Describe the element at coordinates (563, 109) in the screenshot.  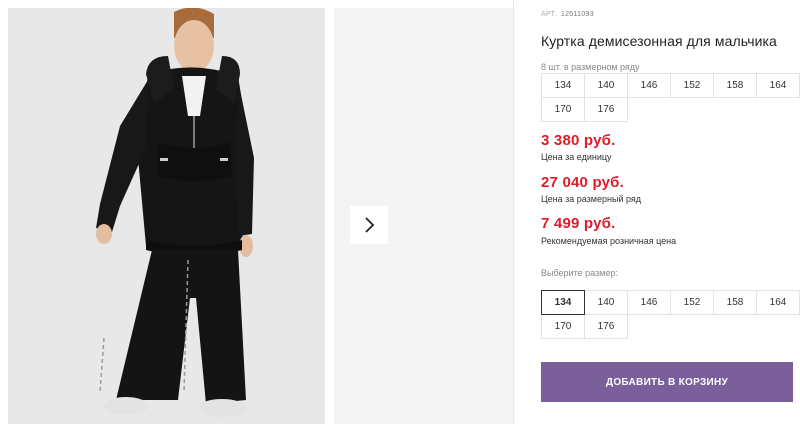
I see `pack-size-cell: 170` at that location.